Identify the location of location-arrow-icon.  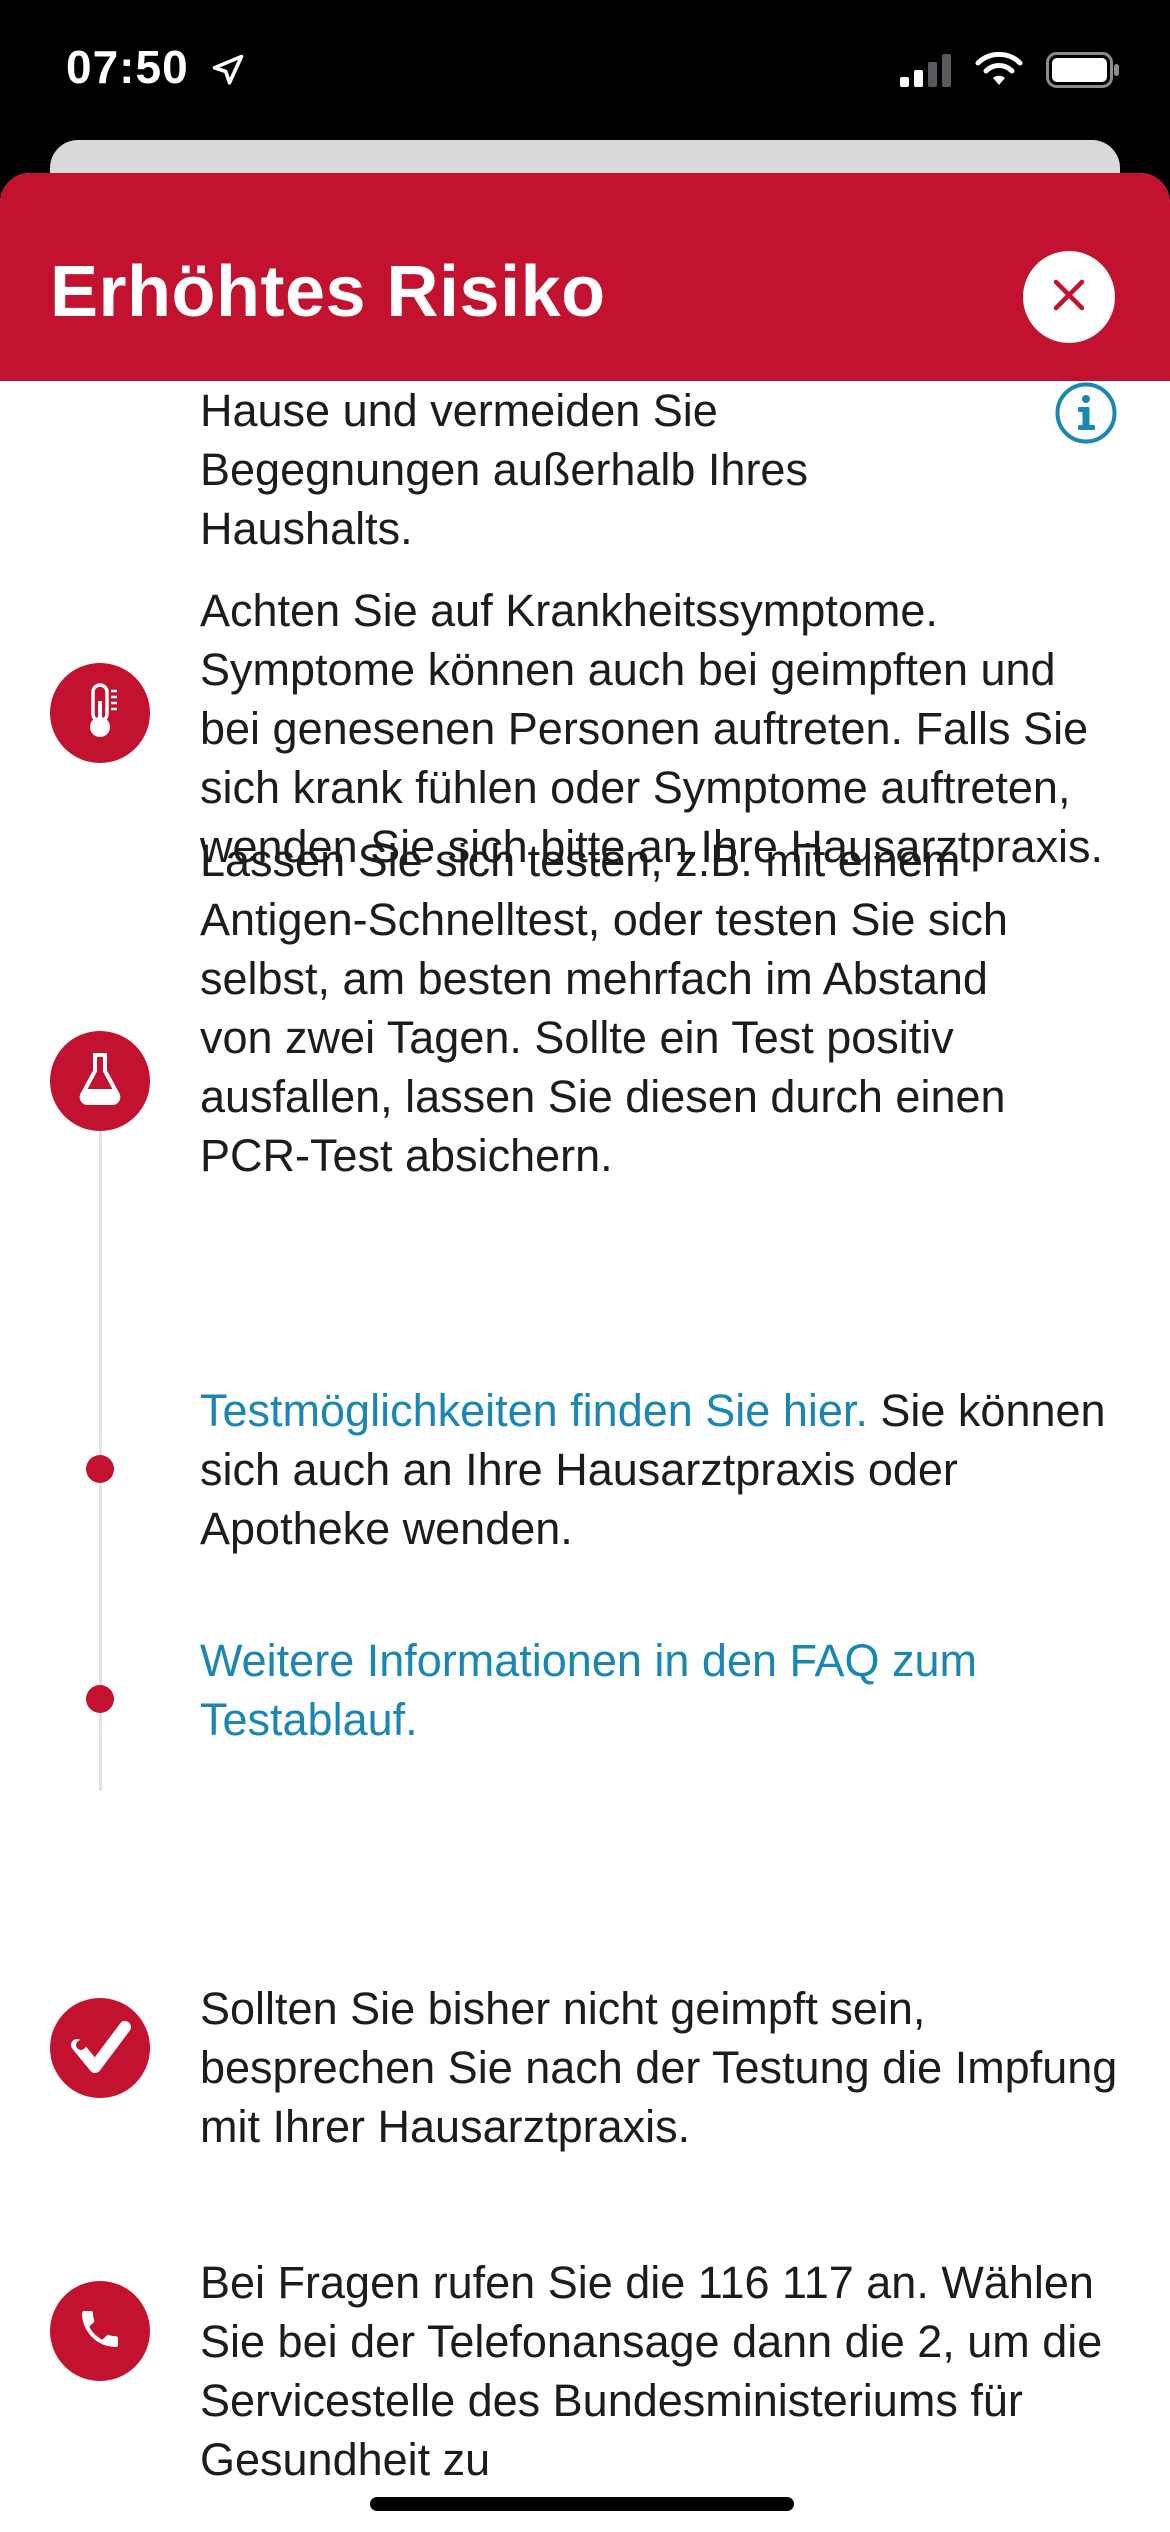
(228, 72).